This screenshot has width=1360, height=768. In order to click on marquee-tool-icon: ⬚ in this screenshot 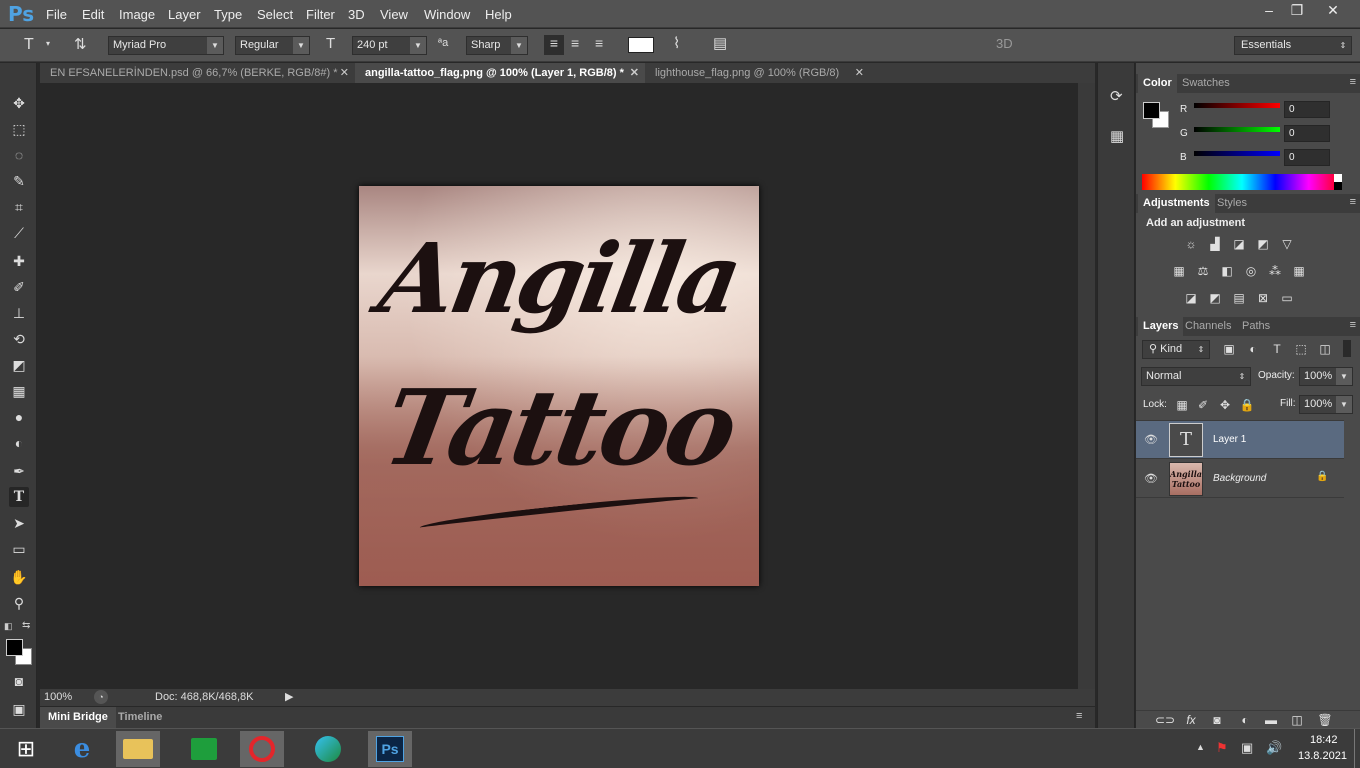, I will do `click(19, 129)`.